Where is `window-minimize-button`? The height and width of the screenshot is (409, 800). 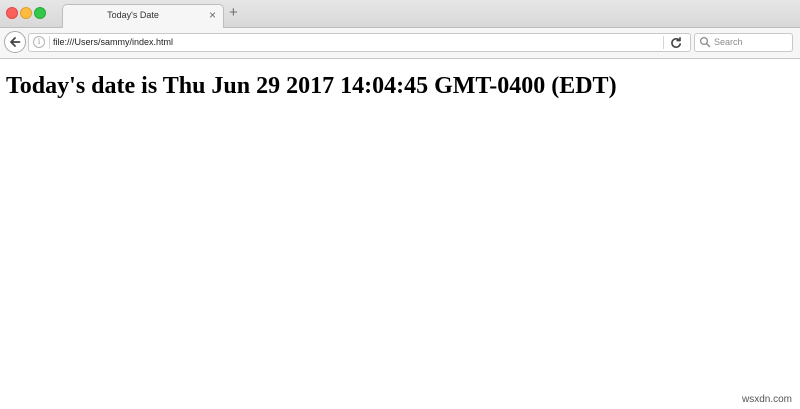 window-minimize-button is located at coordinates (26, 13).